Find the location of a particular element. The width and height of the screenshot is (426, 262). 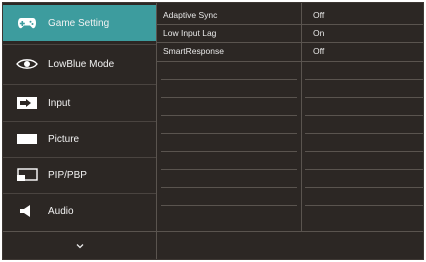

menu-item-pip-pbp: PIP/PBP is located at coordinates (79, 175).